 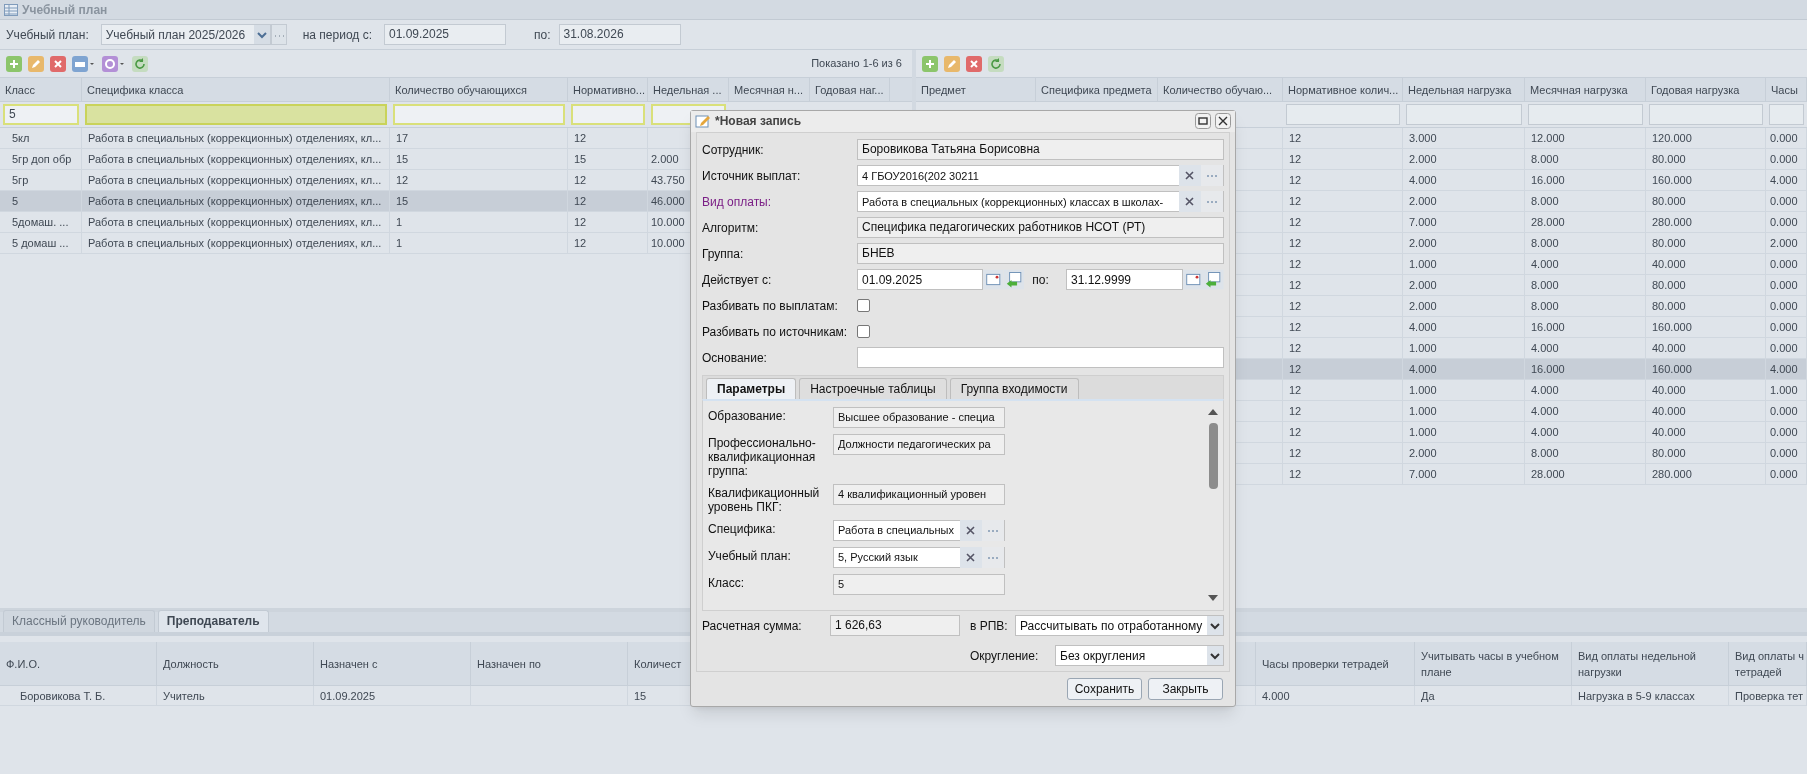 What do you see at coordinates (1672, 474) in the screenshot?
I see `table-cell: 280.000` at bounding box center [1672, 474].